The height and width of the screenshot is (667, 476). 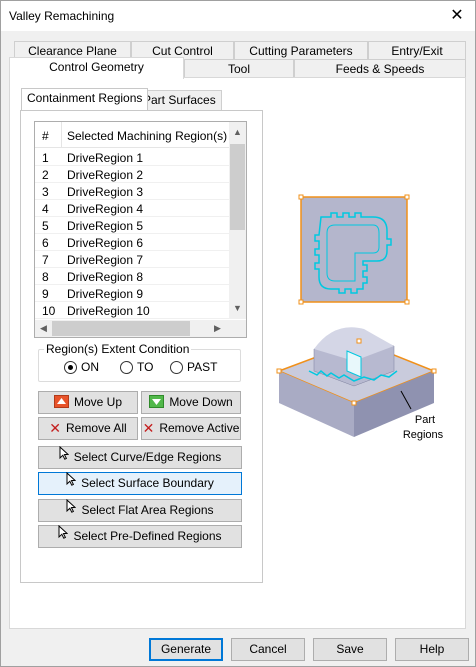 I want to click on extent-condition-label: Region(s) Extent Condition, so click(x=118, y=349).